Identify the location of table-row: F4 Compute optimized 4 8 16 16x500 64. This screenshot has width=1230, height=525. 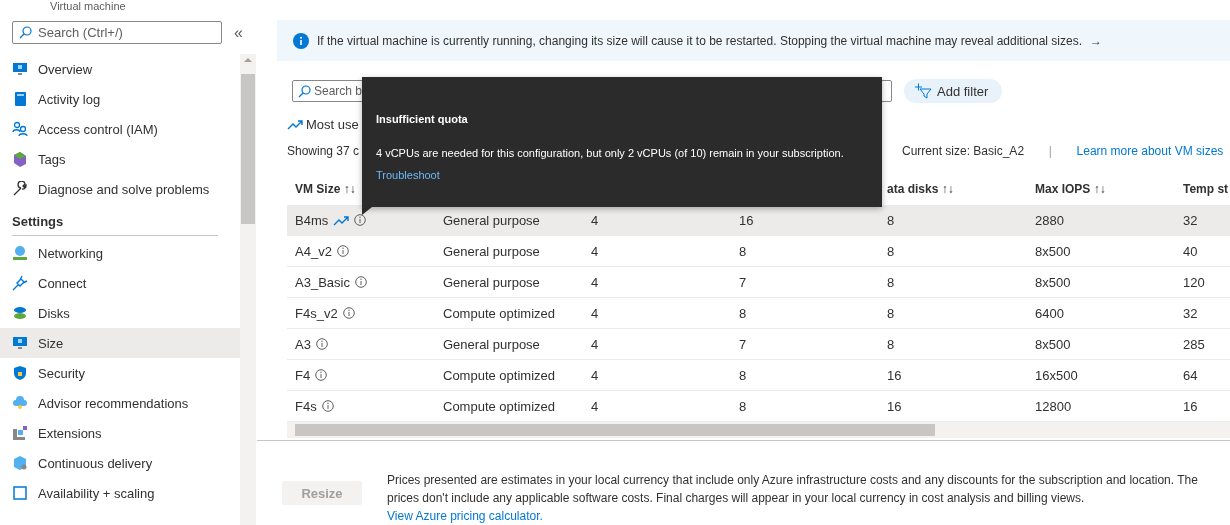
(758, 375).